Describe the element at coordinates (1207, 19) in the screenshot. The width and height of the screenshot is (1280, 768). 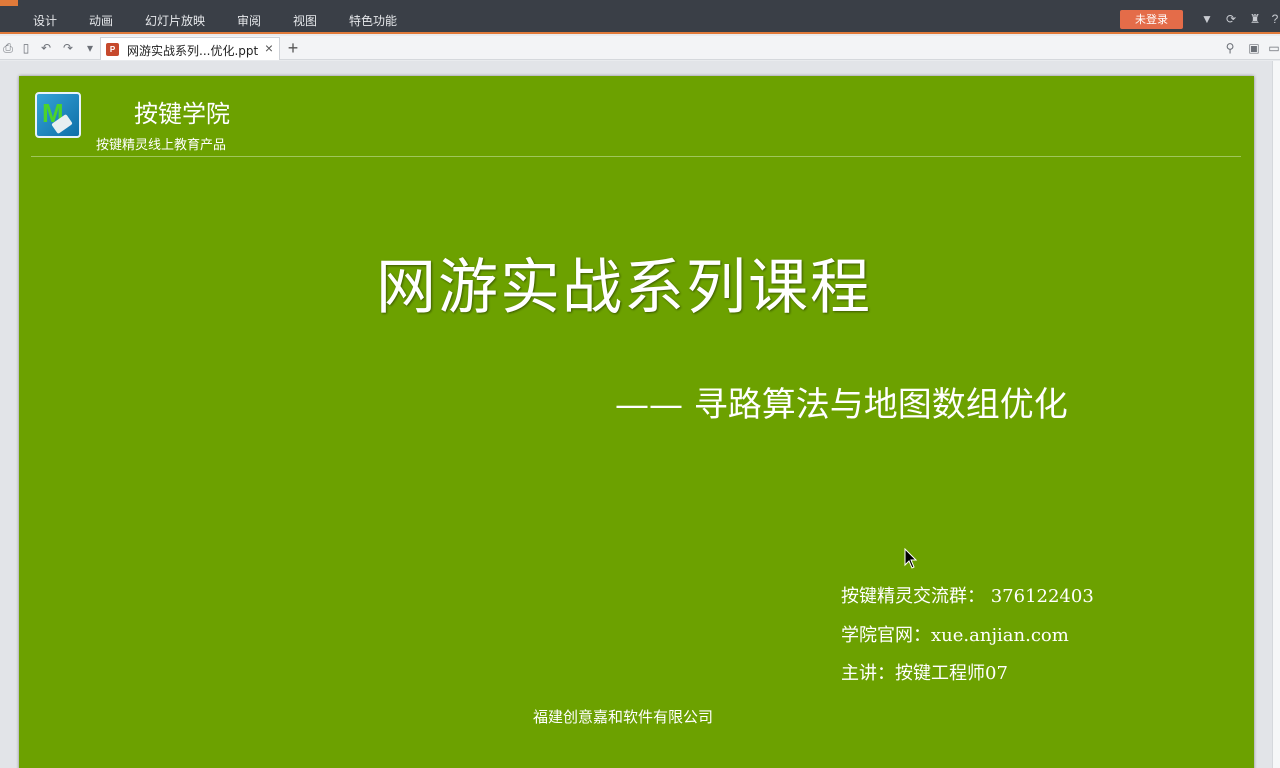
I see `download-icon: ▼` at that location.